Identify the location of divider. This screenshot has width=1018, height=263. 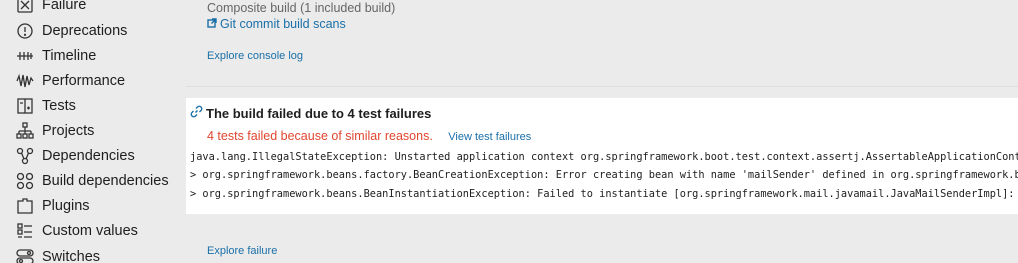
(602, 86).